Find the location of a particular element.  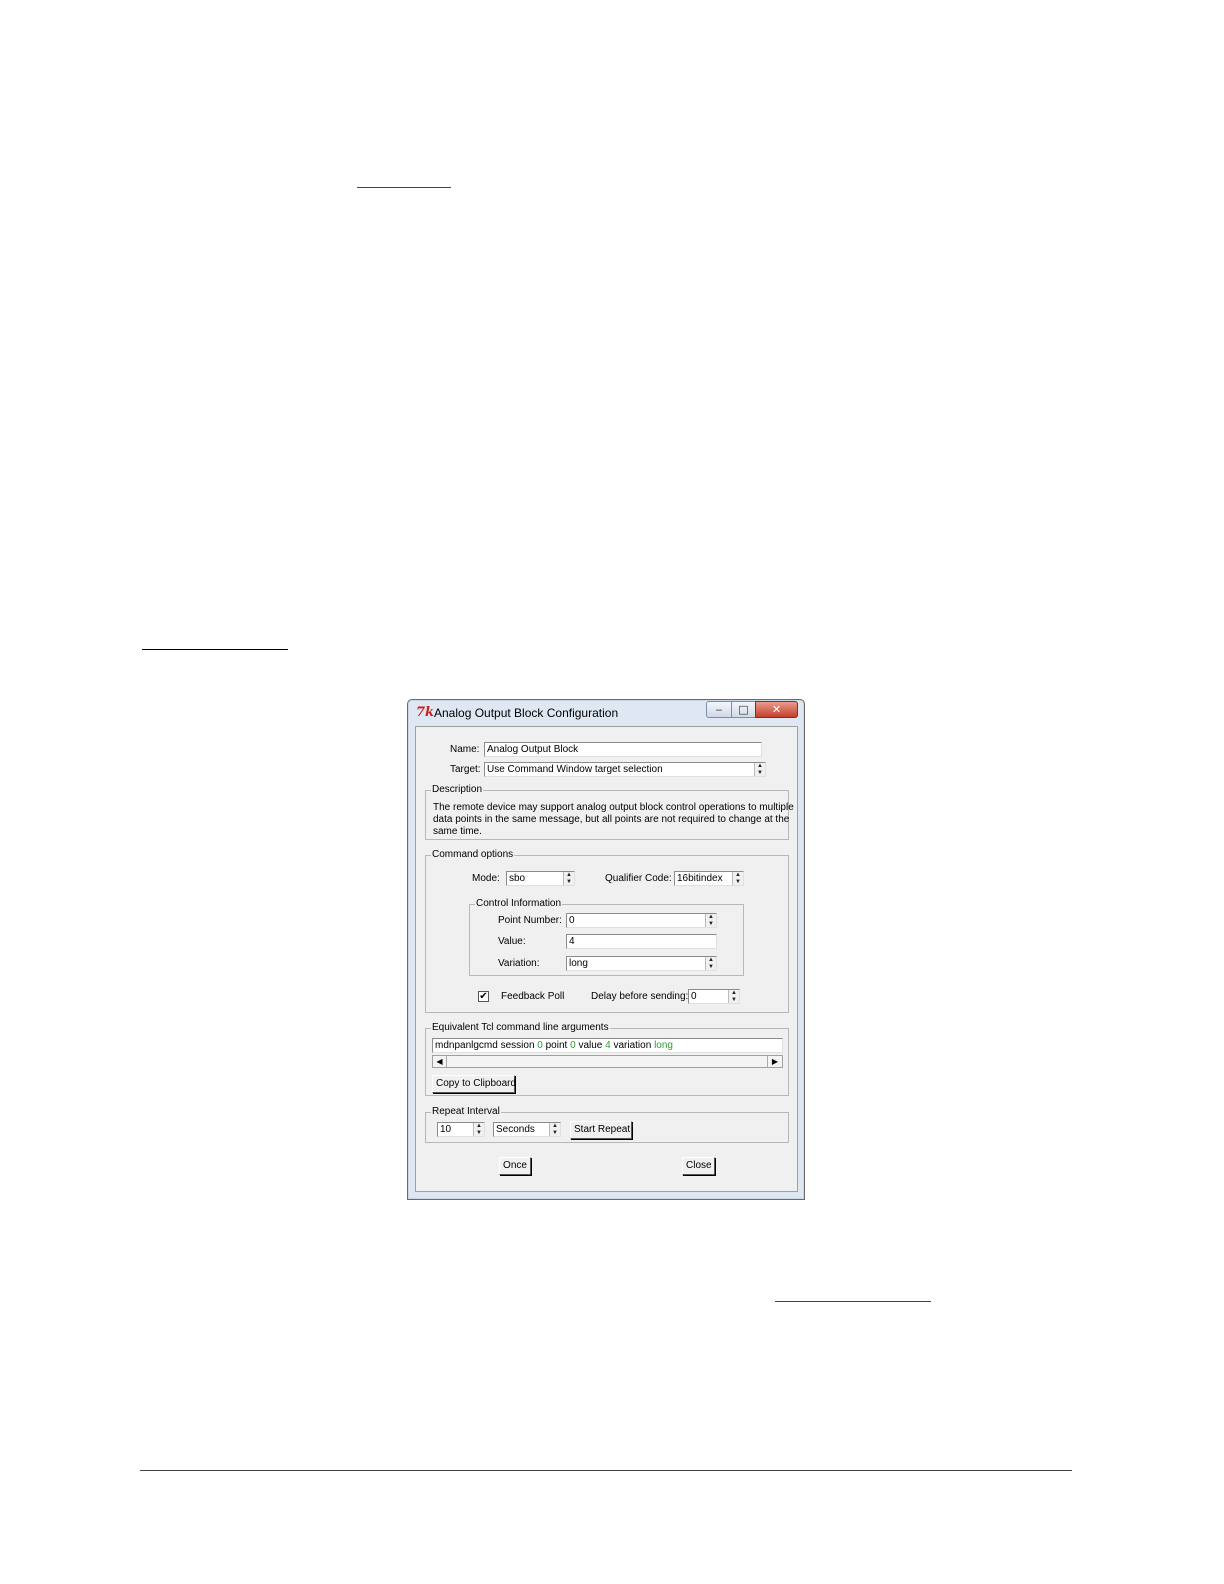

copy-to-clipboard-button: Copy to Clipboard is located at coordinates (474, 1084).